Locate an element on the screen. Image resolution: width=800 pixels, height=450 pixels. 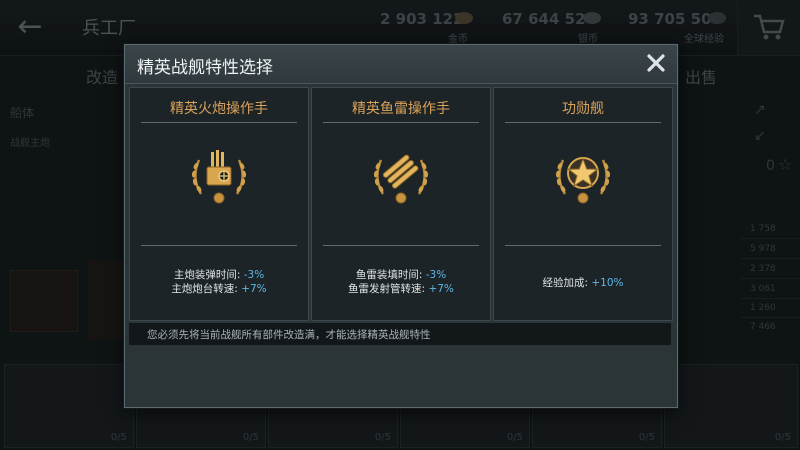
trait-option-merit-ship: 功勋舰 经验加成: +10% is located at coordinates (583, 204).